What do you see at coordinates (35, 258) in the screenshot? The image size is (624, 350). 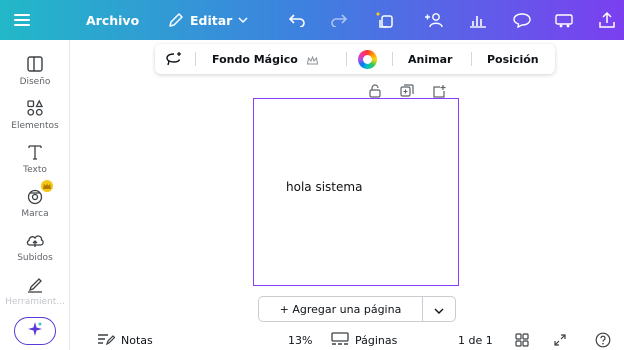 I see `sidebar-item-label: Subidos` at bounding box center [35, 258].